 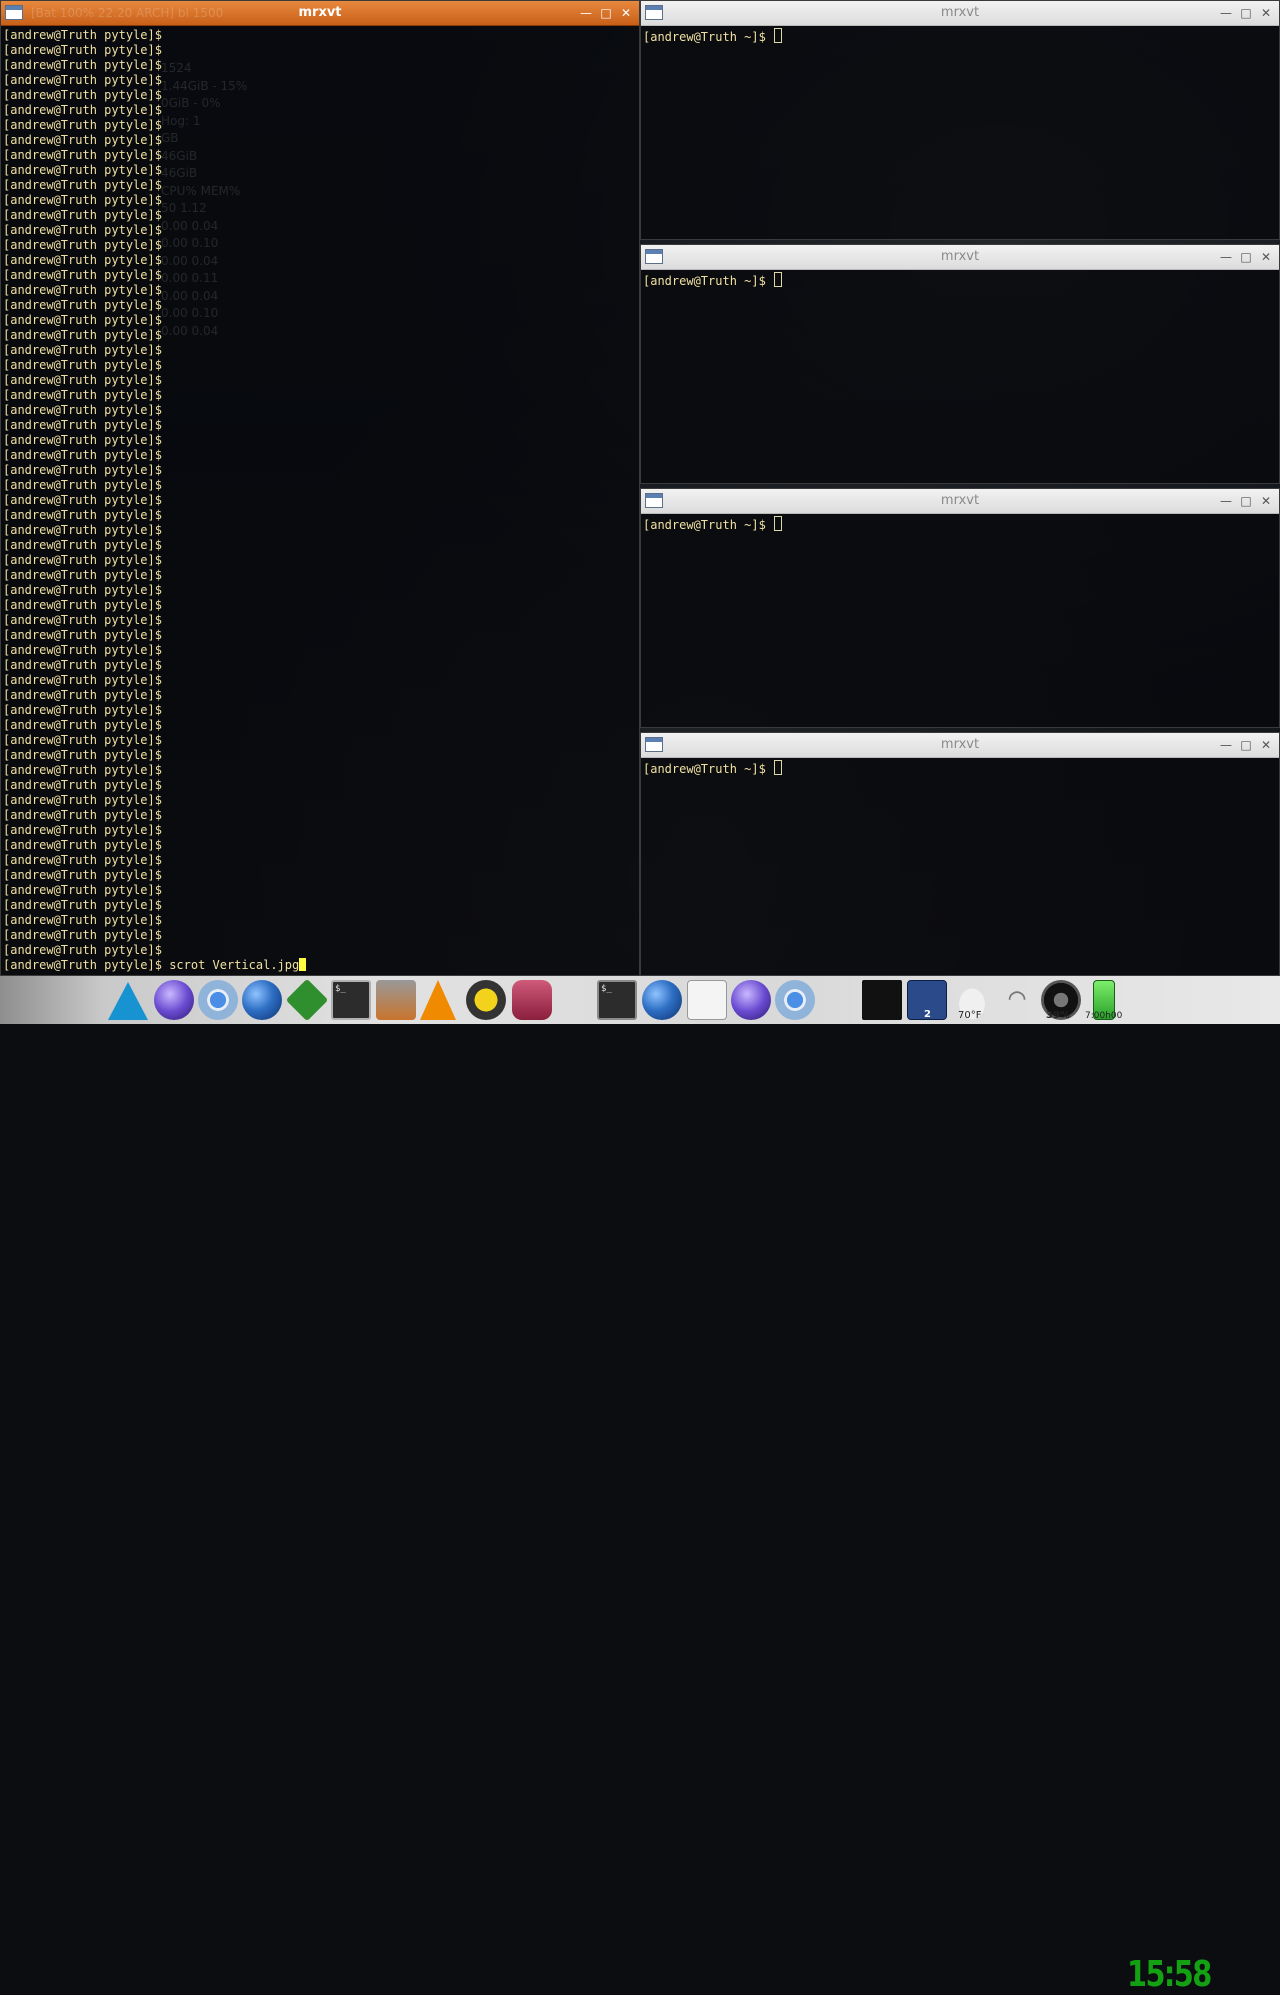 I want to click on chromium-icon, so click(x=218, y=1000).